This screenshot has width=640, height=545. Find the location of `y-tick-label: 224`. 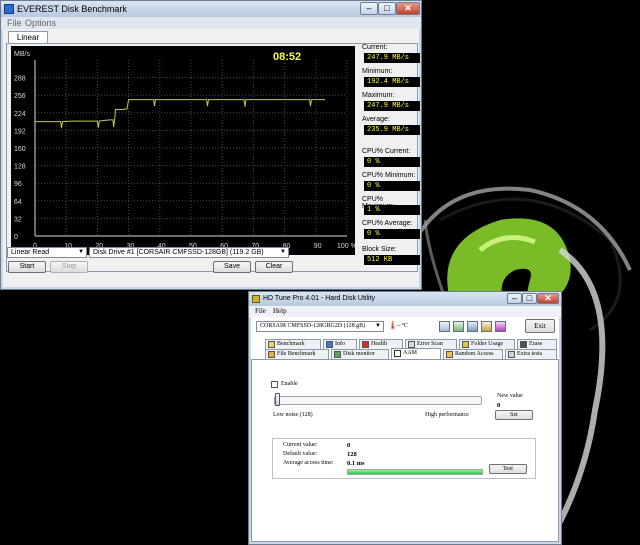

y-tick-label: 224 is located at coordinates (20, 114).